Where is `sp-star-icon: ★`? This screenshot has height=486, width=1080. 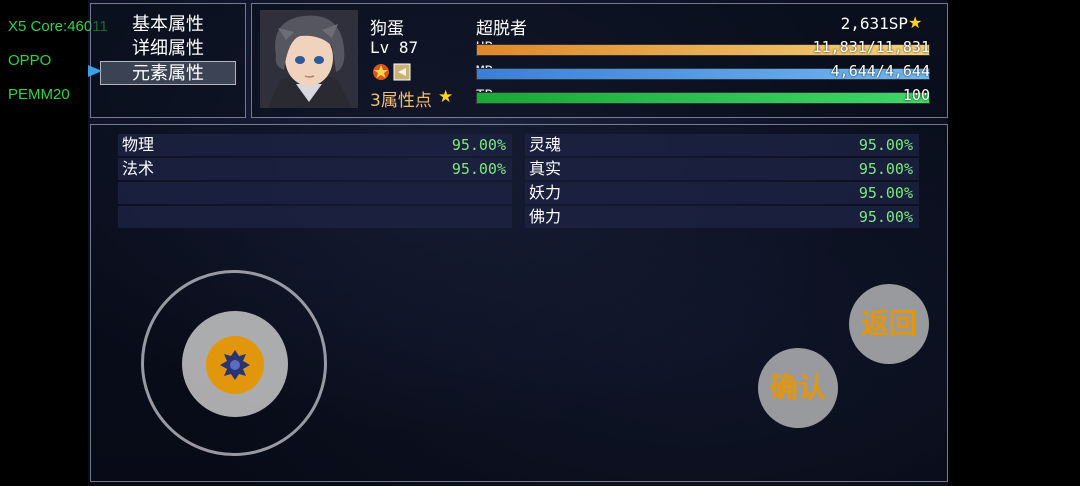
sp-star-icon: ★ is located at coordinates (915, 22).